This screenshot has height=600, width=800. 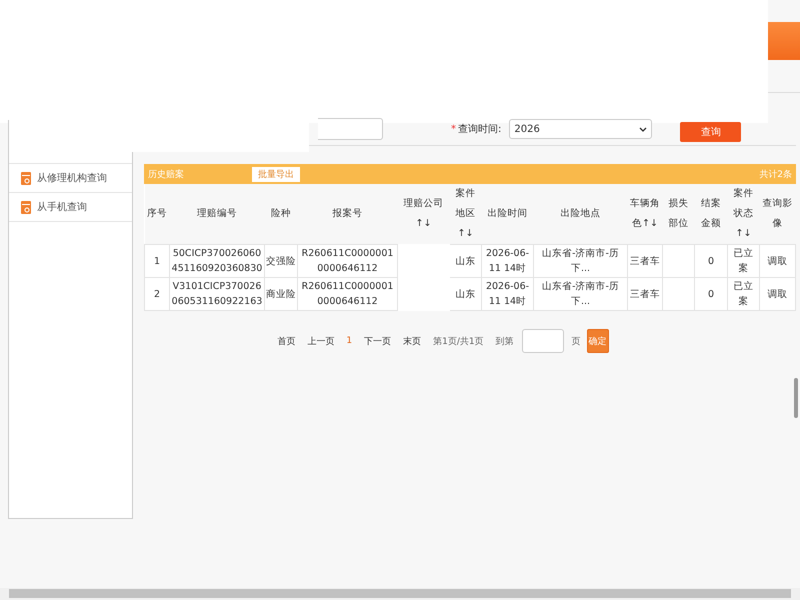 I want to click on last-page-link: 末页, so click(x=412, y=341).